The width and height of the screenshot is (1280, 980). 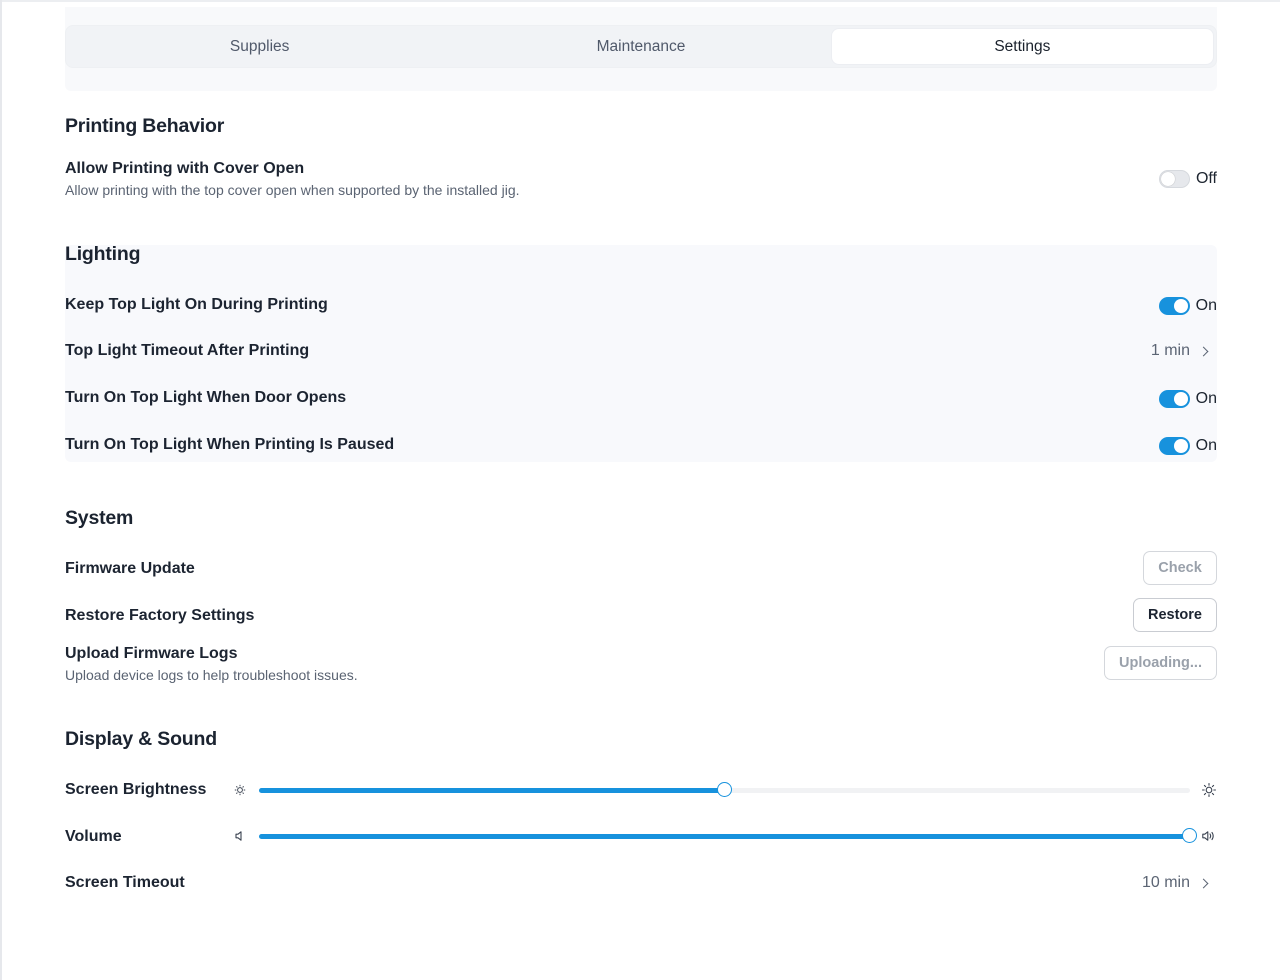 What do you see at coordinates (724, 836) in the screenshot?
I see `volume-slider-fill` at bounding box center [724, 836].